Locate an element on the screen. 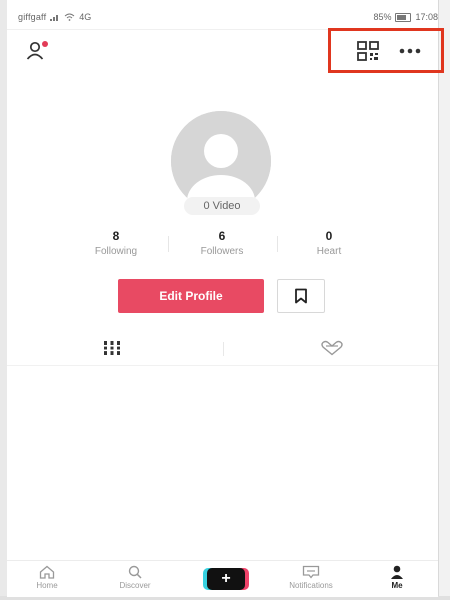 The height and width of the screenshot is (600, 450). status-right: 85% 17:08 is located at coordinates (405, 17).